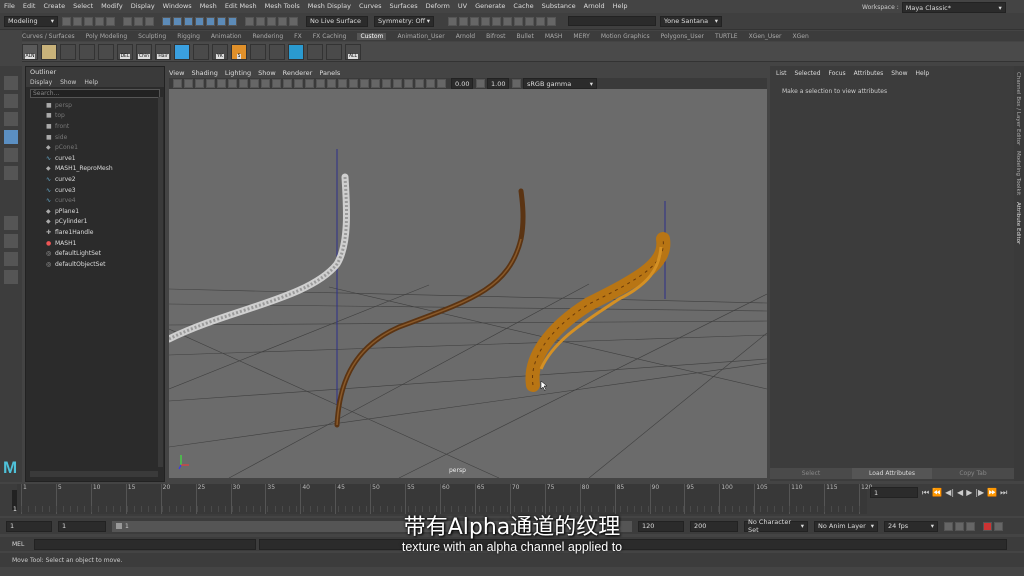 This screenshot has width=1024, height=576. I want to click on open-scene-icon, so click(77, 21).